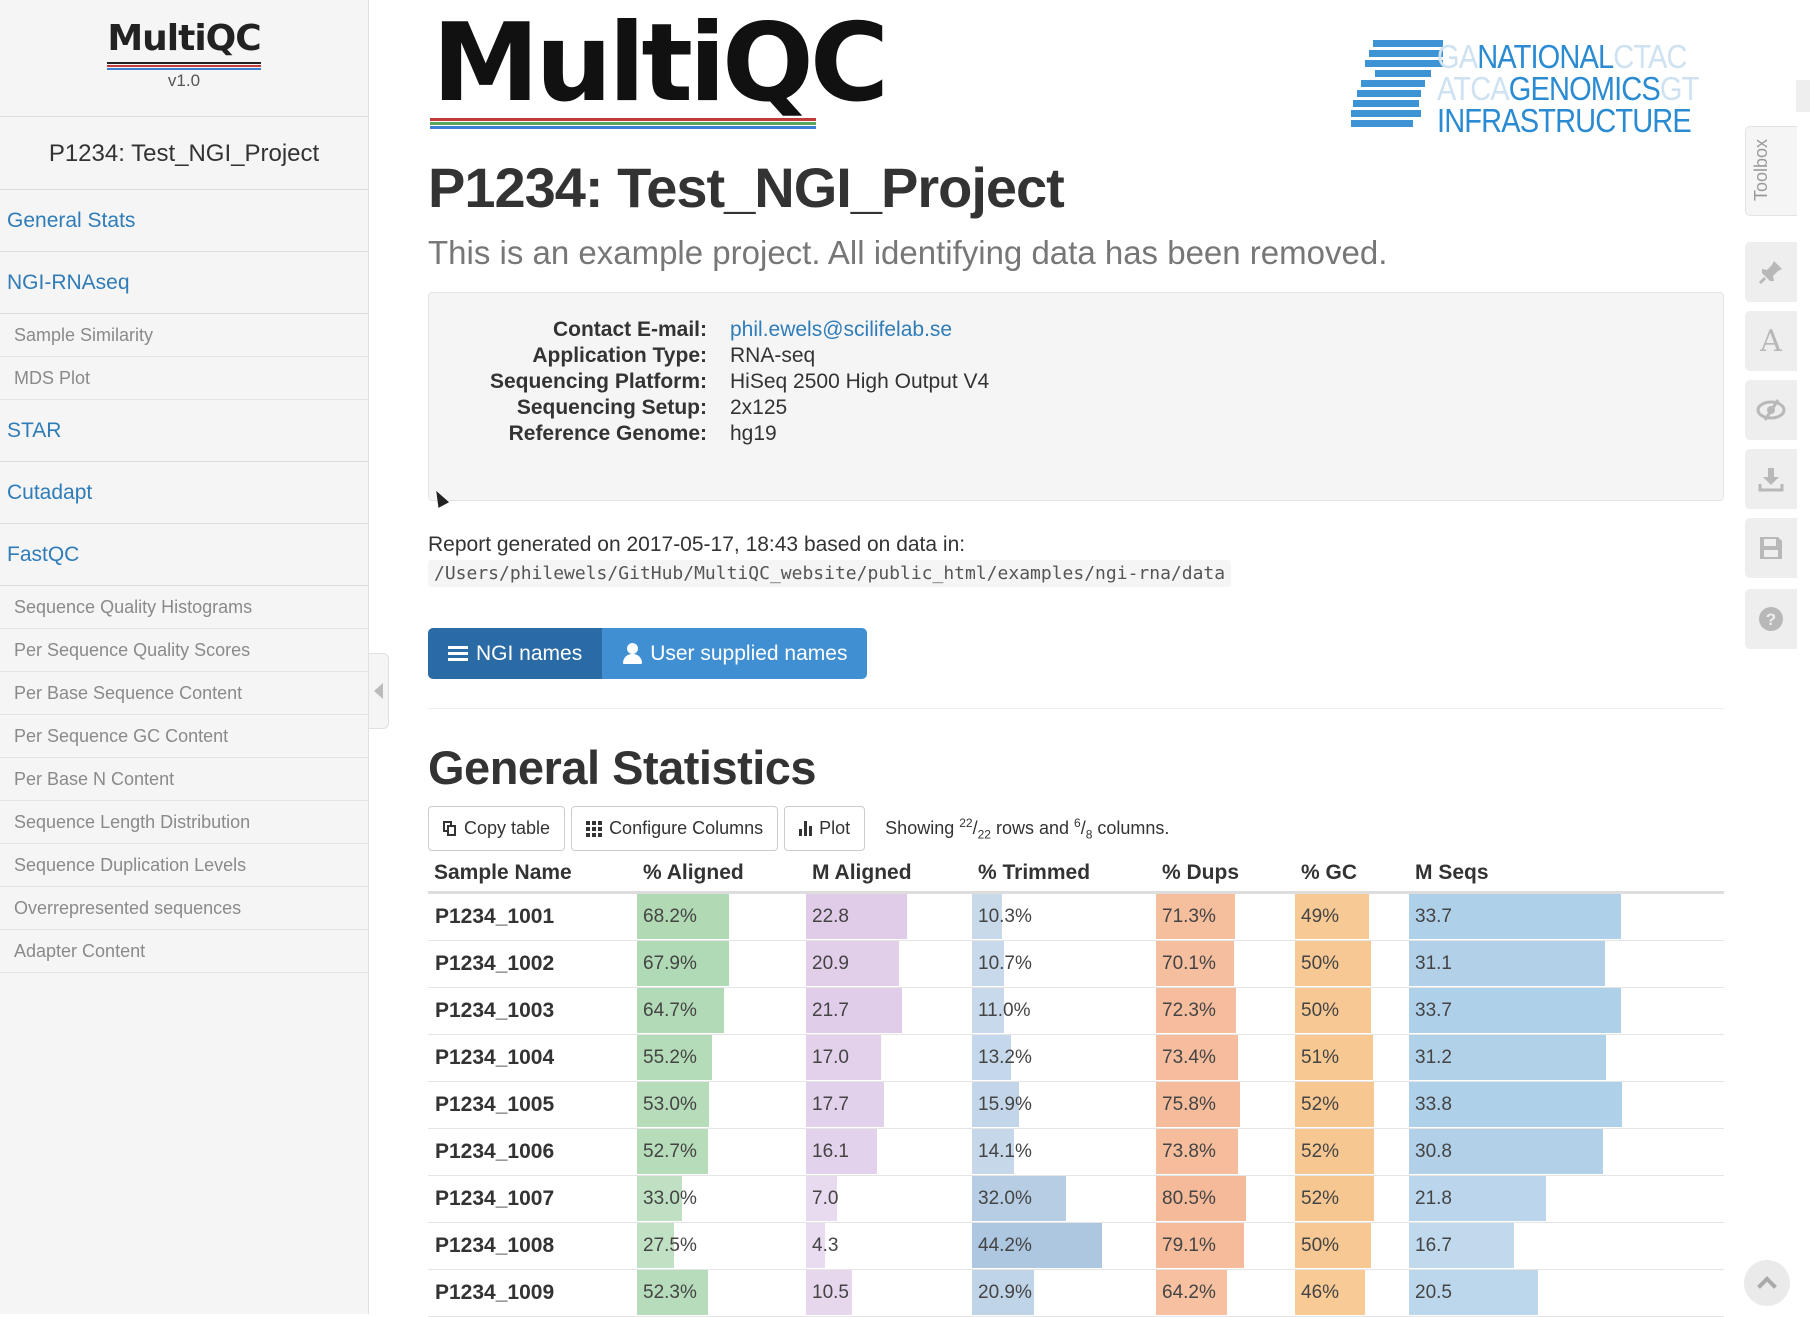 The image size is (1810, 1317). I want to click on stat-cell: 11.0%, so click(1064, 1011).